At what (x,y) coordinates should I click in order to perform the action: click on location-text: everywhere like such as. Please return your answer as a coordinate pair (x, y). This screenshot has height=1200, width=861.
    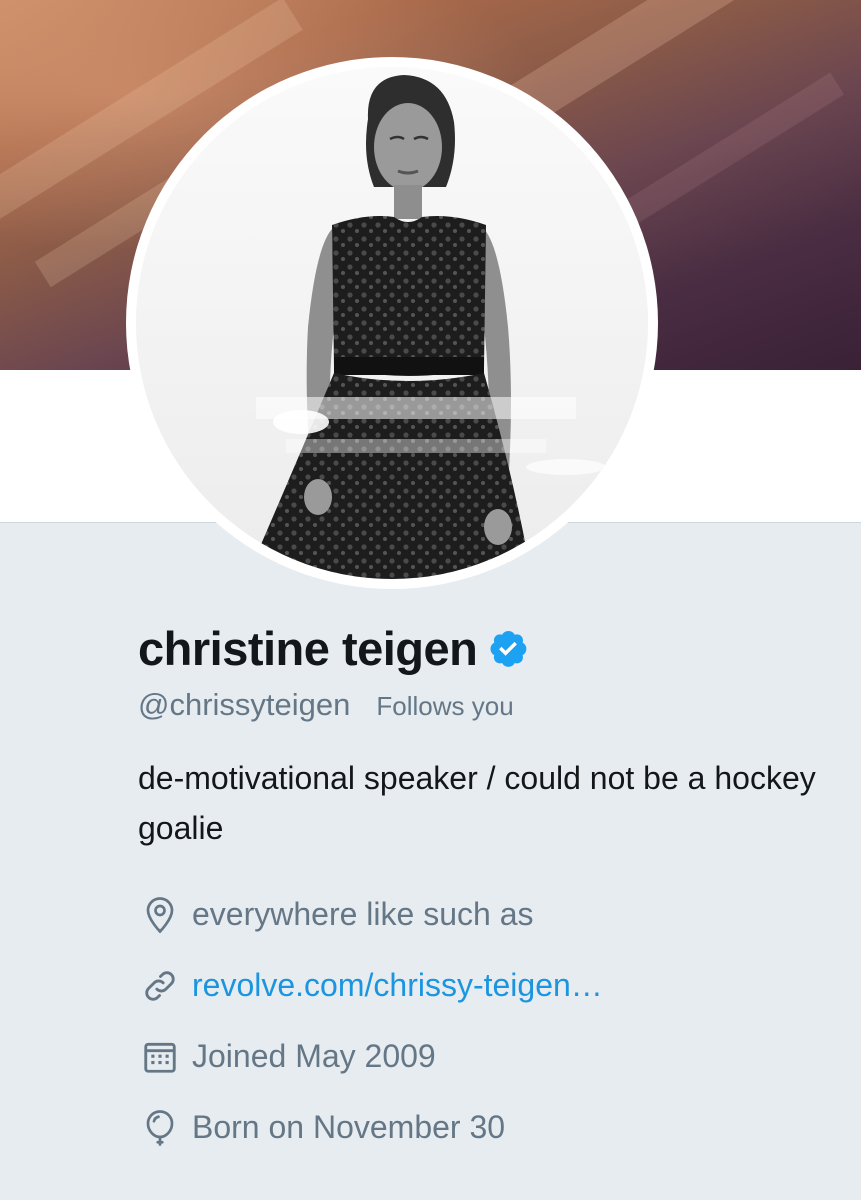
    Looking at the image, I should click on (363, 914).